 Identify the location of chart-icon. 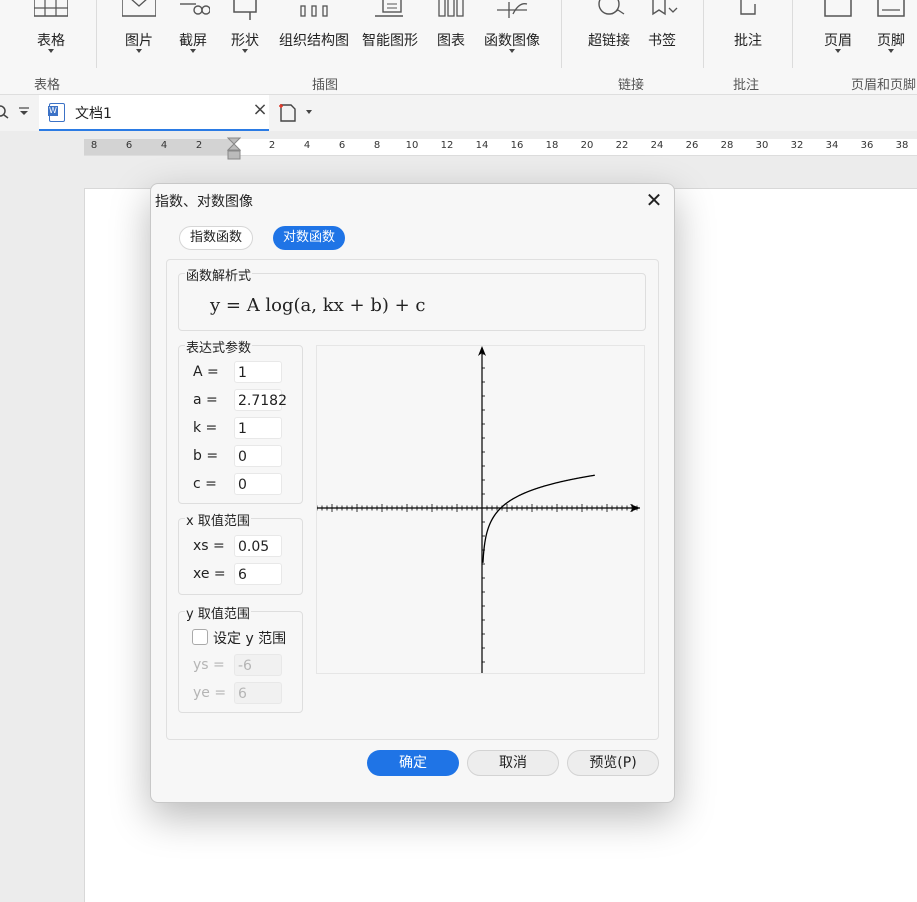
(451, 8).